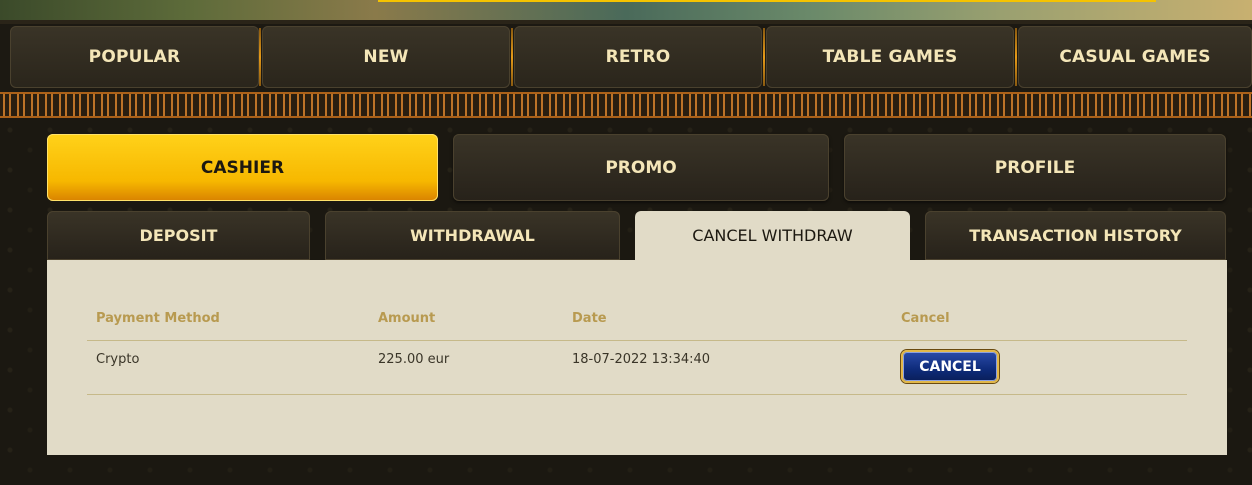  I want to click on banner-highlight-bar, so click(767, 1).